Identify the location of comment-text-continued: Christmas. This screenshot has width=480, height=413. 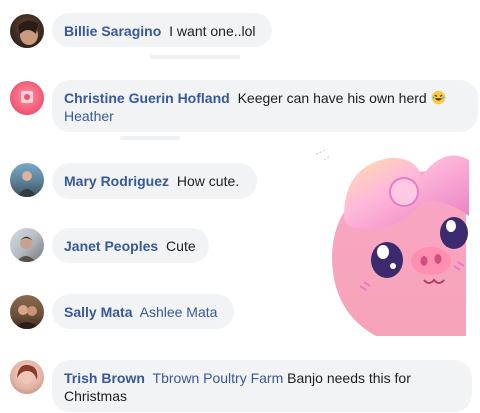
(96, 396).